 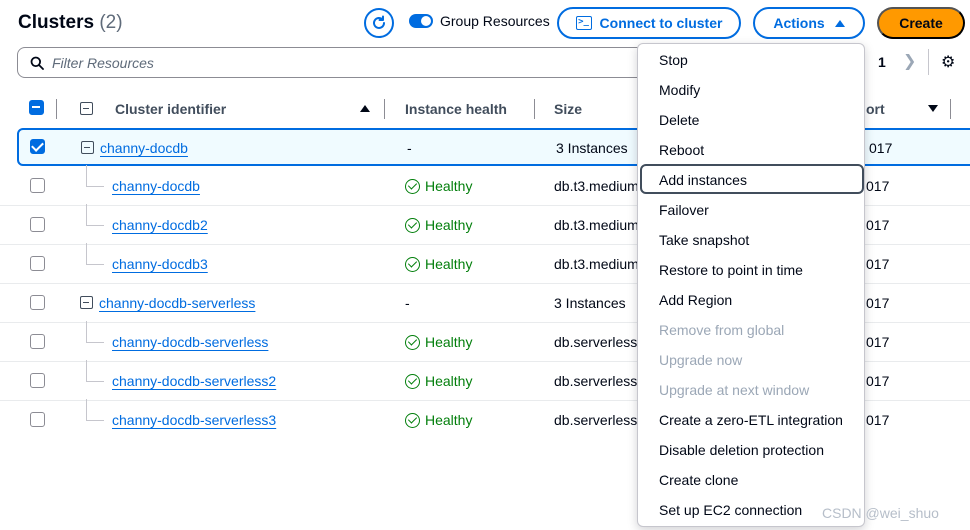 I want to click on menu-item-upgrade-at-next-window: Upgrade at next window, so click(x=734, y=390).